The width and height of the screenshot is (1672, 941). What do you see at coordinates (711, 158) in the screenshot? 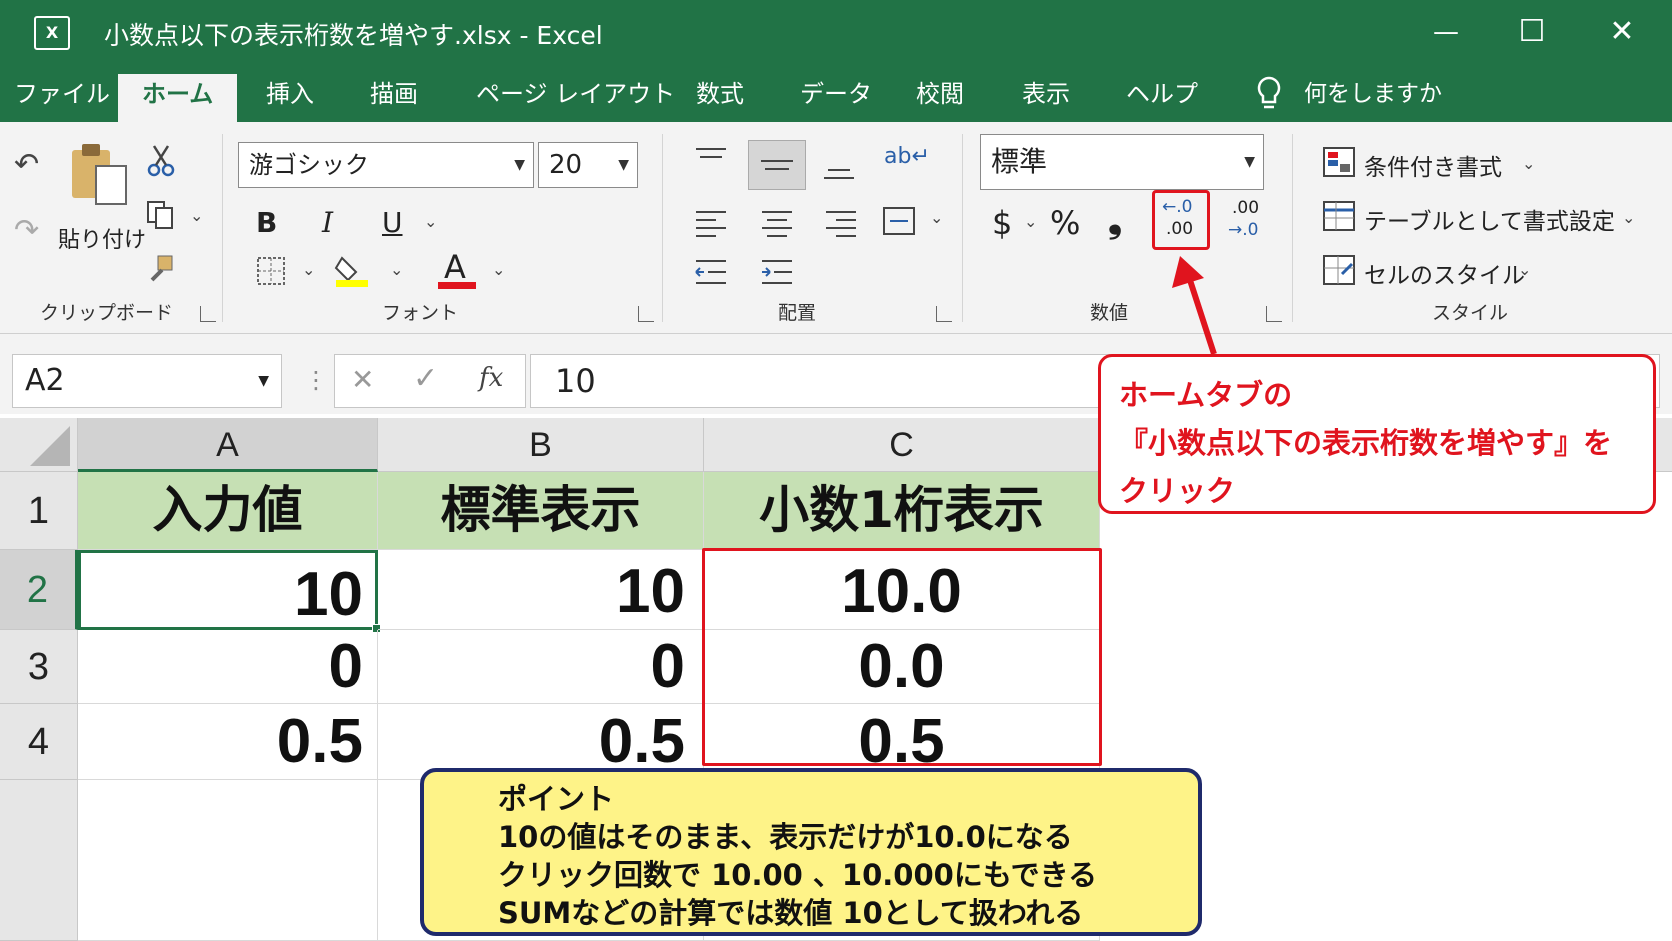
I see `align-top-icon` at bounding box center [711, 158].